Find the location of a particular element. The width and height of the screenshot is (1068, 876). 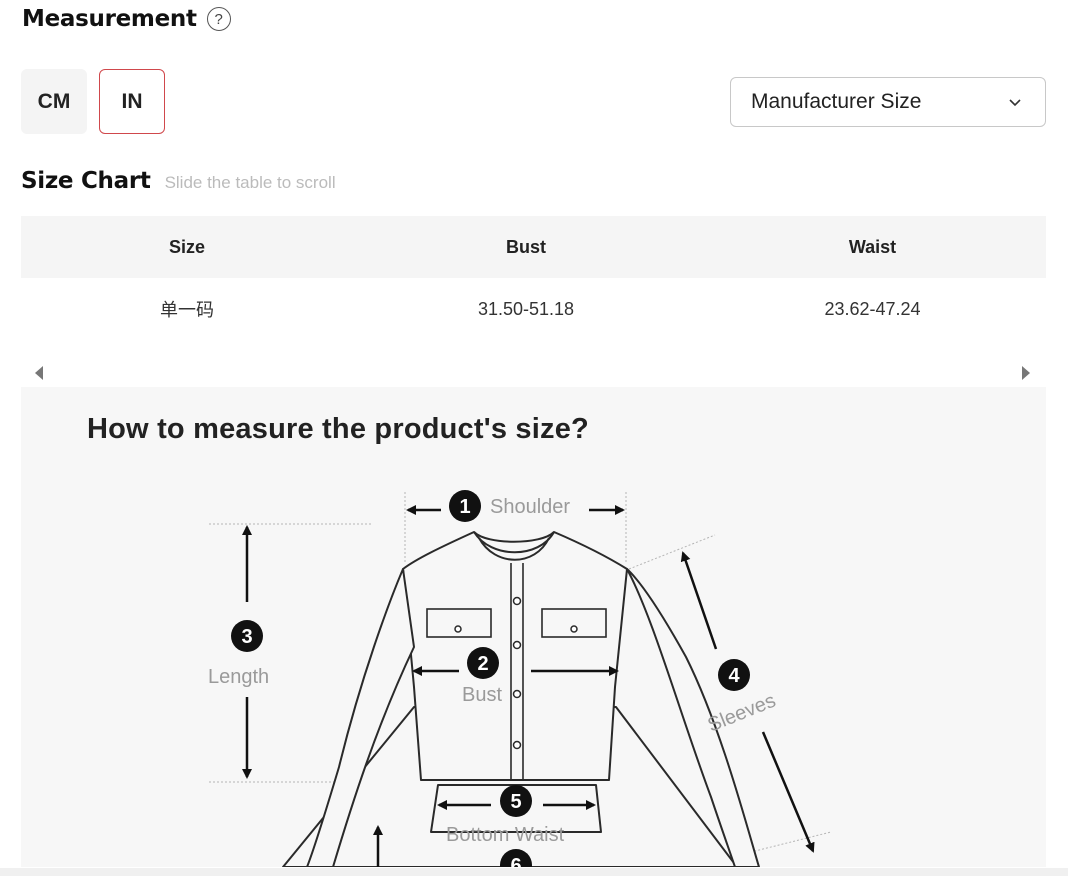

size-type-select: Manufacturer Size is located at coordinates (888, 102).